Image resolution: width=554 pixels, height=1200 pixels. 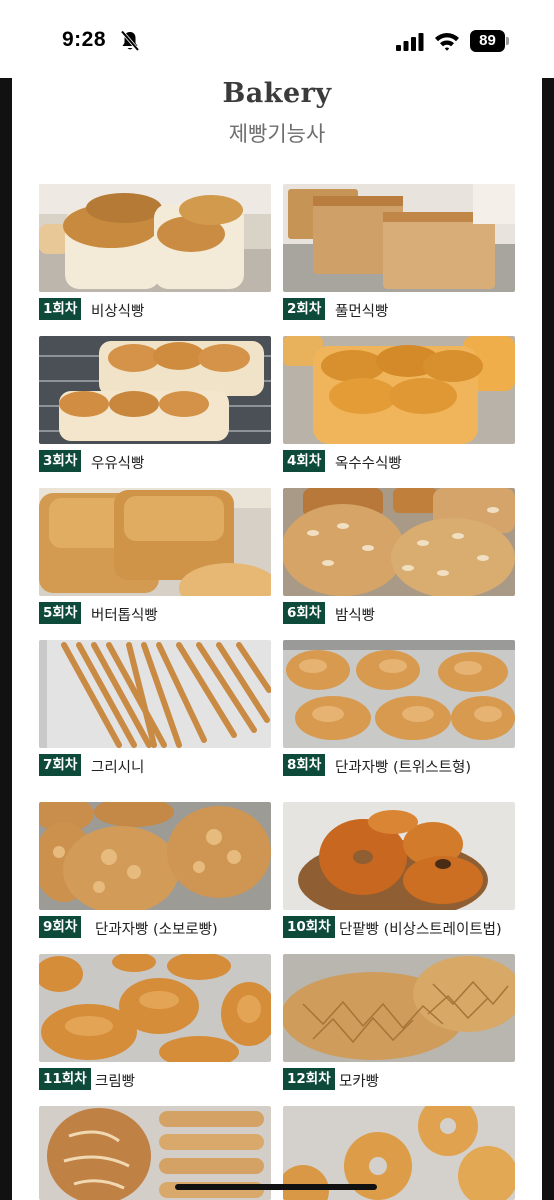 What do you see at coordinates (115, 1082) in the screenshot?
I see `bread-name: 크림빵` at bounding box center [115, 1082].